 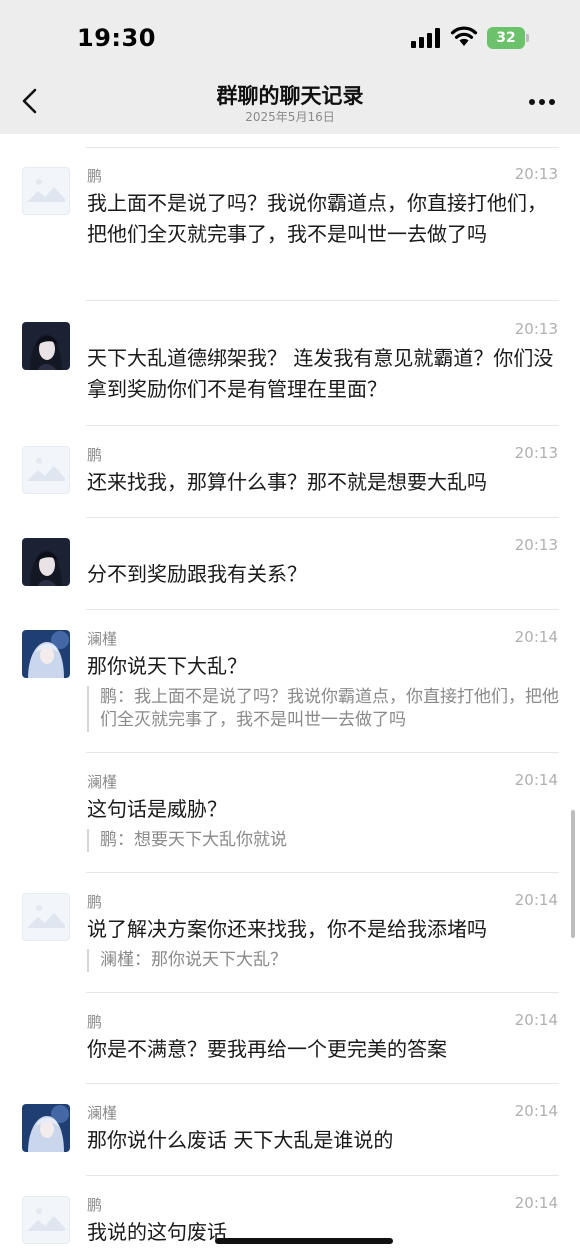 What do you see at coordinates (116, 38) in the screenshot?
I see `status-time: 19:30` at bounding box center [116, 38].